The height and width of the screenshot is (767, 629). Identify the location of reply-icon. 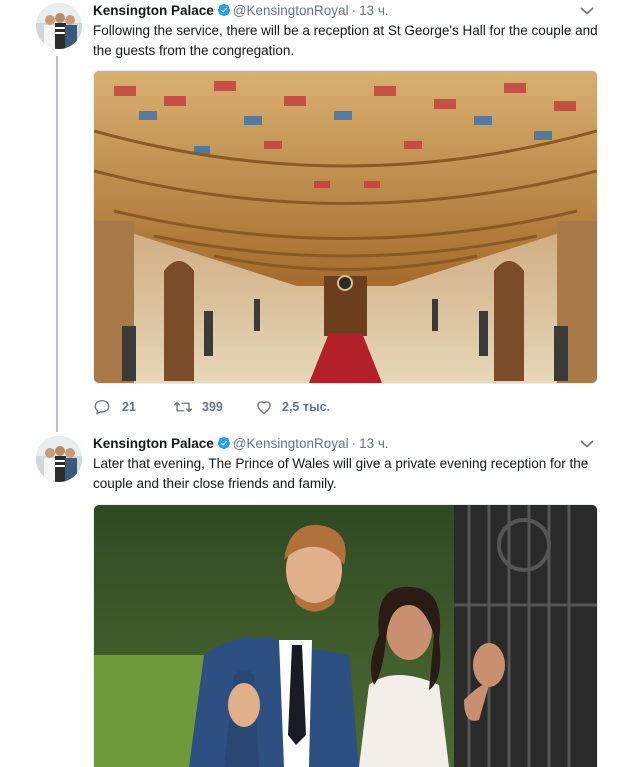
(102, 407).